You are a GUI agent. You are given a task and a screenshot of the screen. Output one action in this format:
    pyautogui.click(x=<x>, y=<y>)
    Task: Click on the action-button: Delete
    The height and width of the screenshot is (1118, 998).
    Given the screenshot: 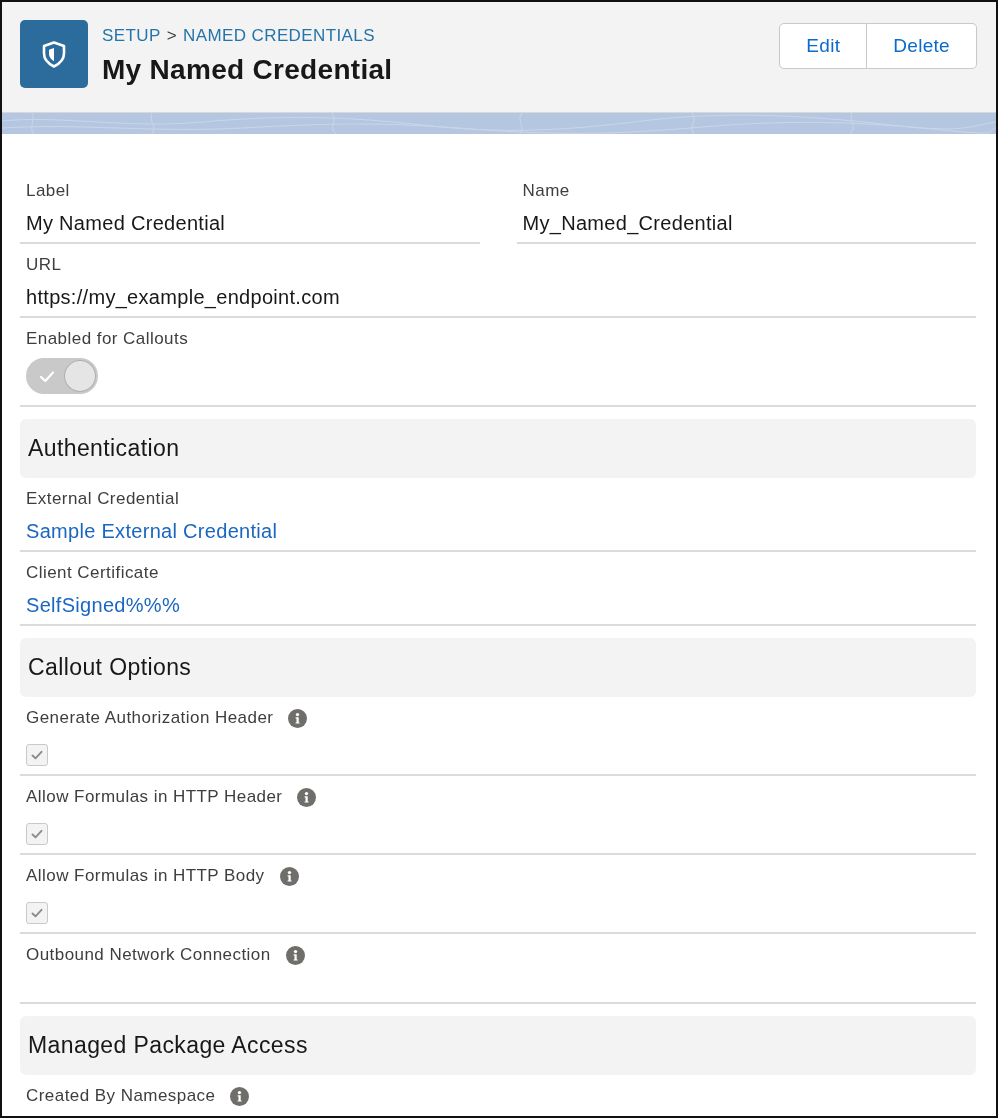 What is the action you would take?
    pyautogui.click(x=922, y=46)
    